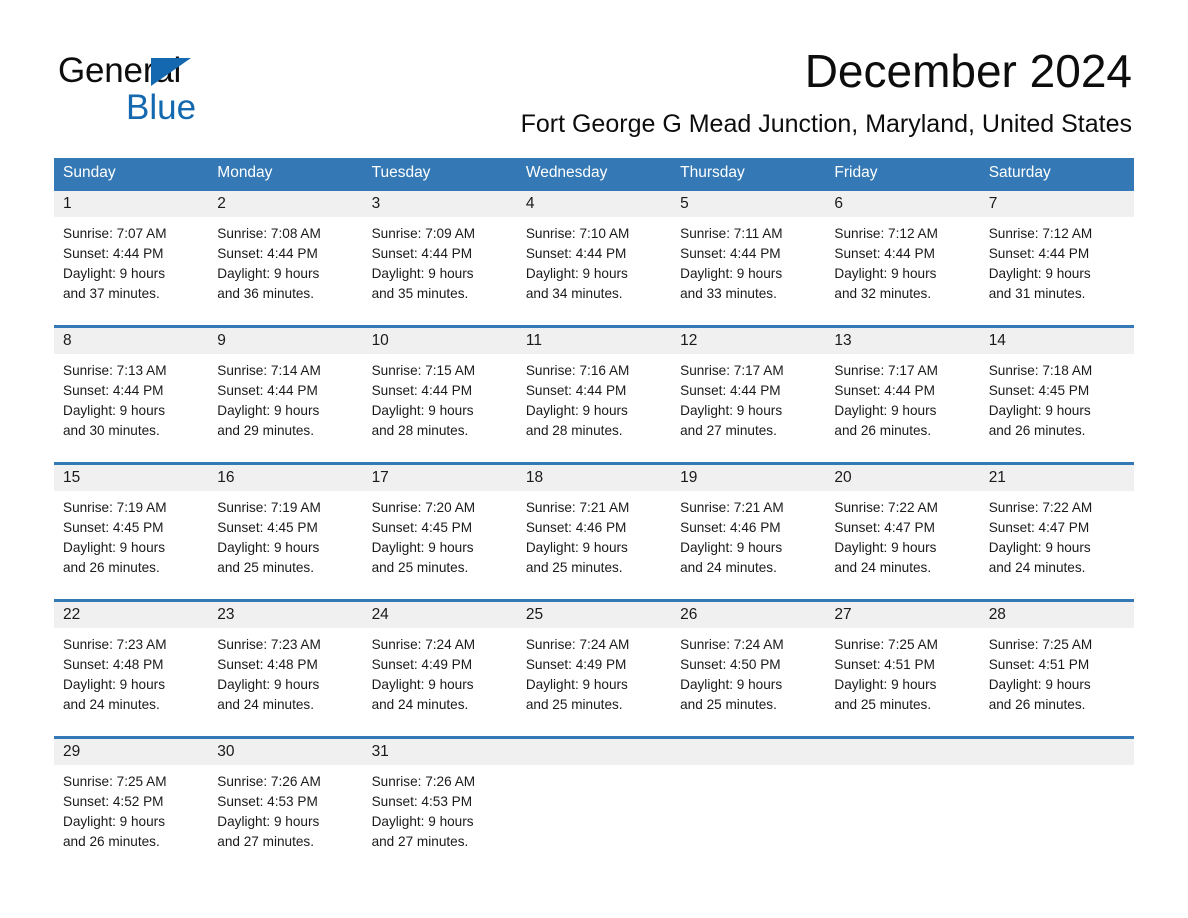 Image resolution: width=1188 pixels, height=918 pixels. Describe the element at coordinates (902, 204) in the screenshot. I see `day-number: 6` at that location.